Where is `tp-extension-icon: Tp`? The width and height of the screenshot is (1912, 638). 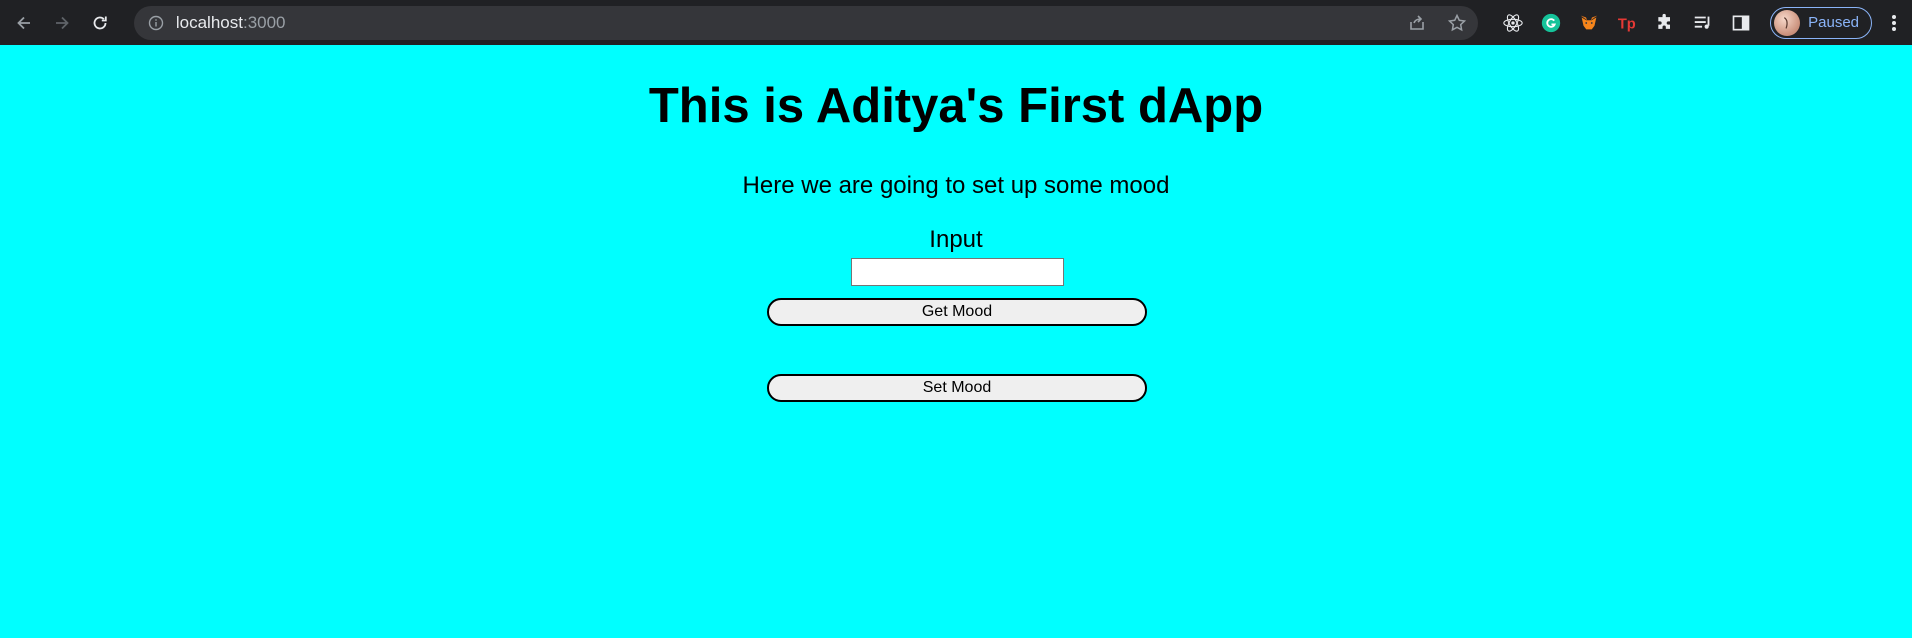
tp-extension-icon: Tp is located at coordinates (1627, 23).